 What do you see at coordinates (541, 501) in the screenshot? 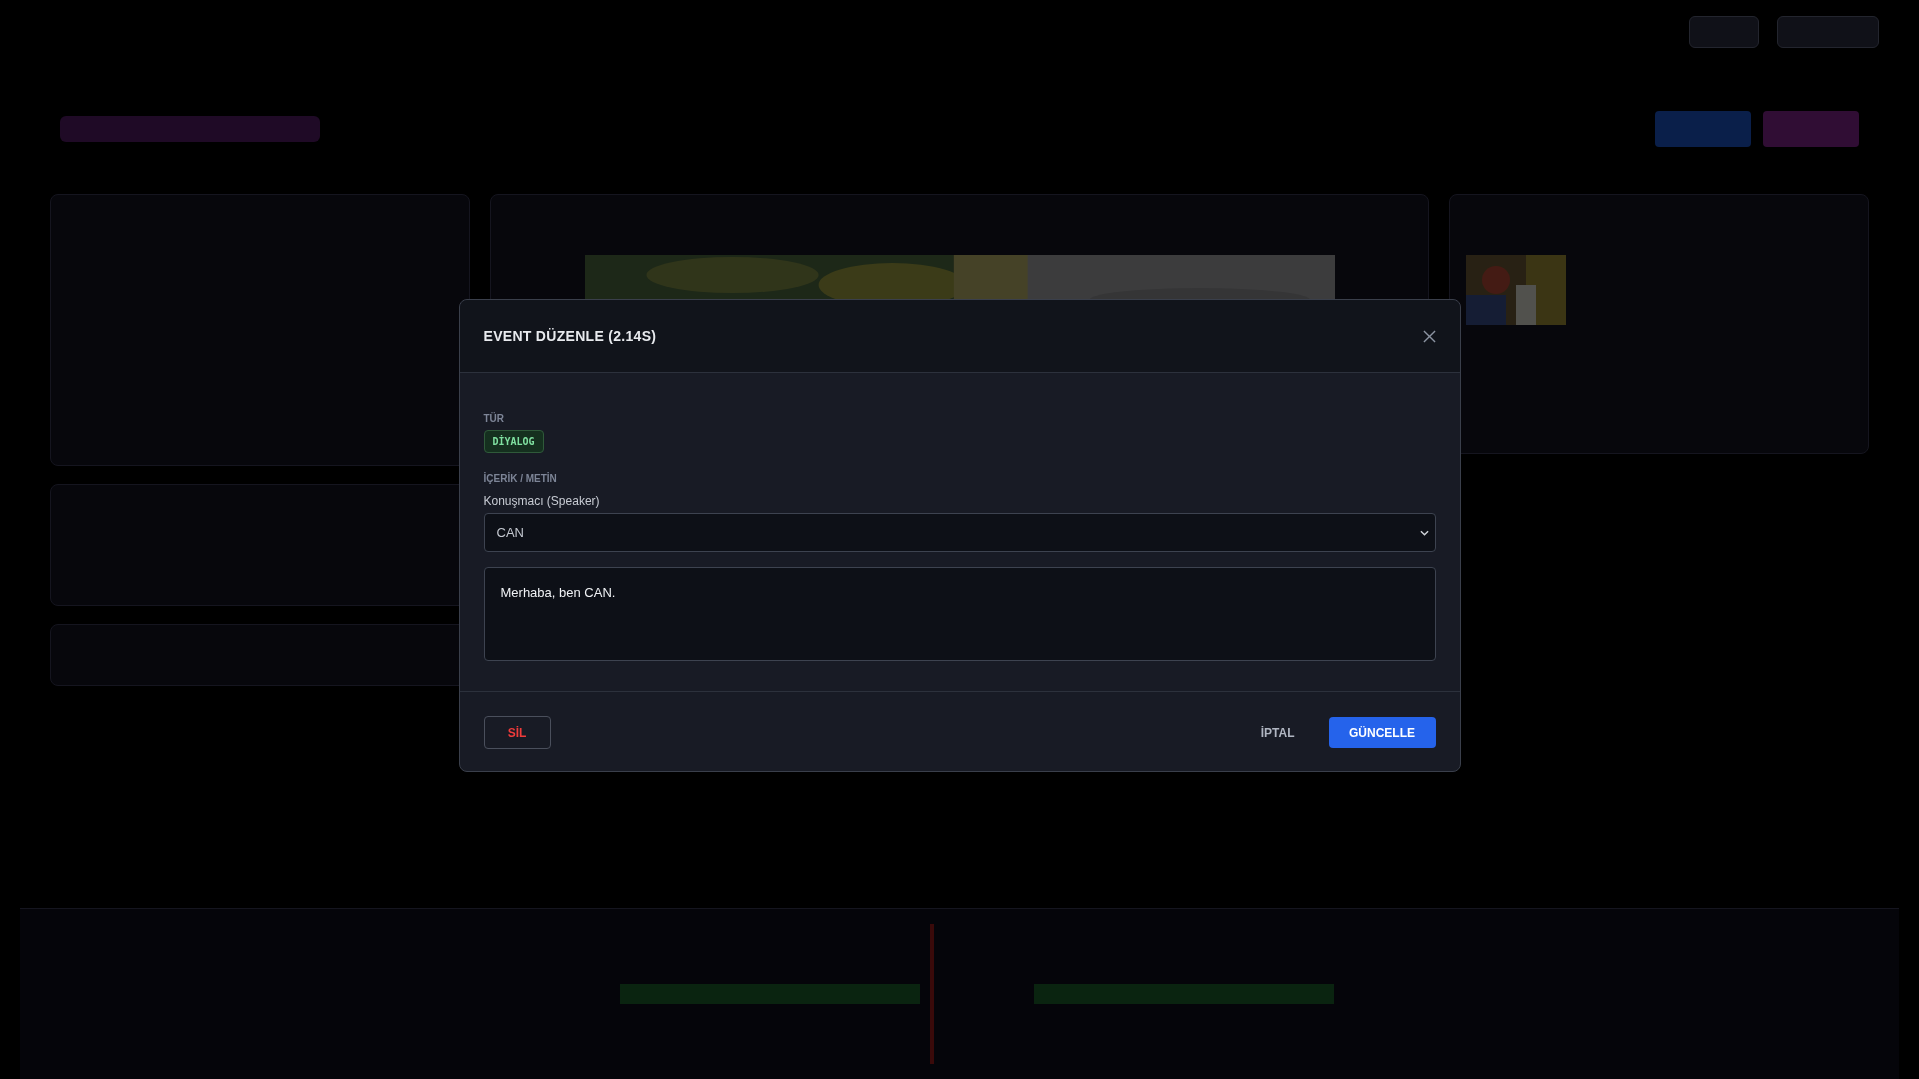
I see `speaker-label: Konuşmacı (Speaker)` at bounding box center [541, 501].